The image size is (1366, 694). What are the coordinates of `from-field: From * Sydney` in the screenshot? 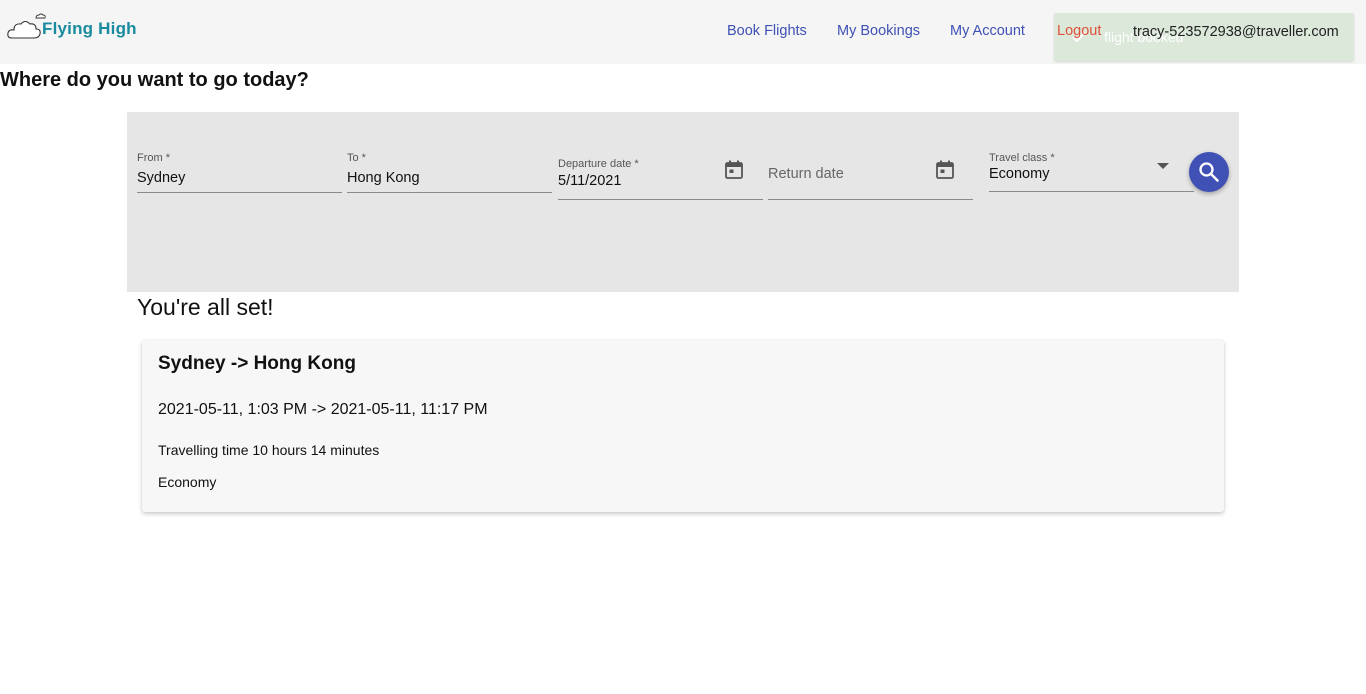 It's located at (239, 172).